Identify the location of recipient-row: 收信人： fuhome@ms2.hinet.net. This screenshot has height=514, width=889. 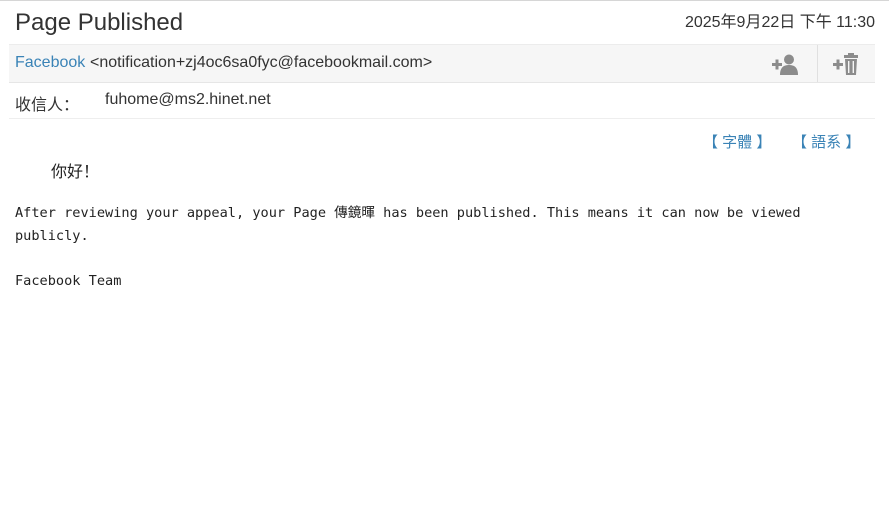
(442, 100).